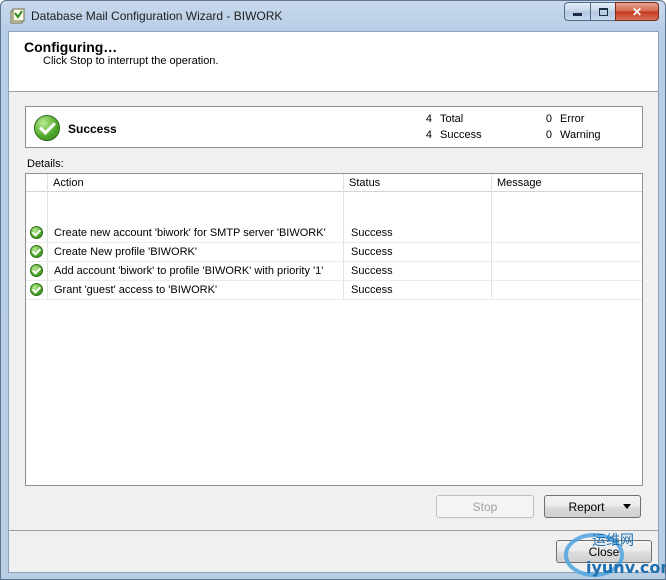 This screenshot has height=580, width=666. Describe the element at coordinates (334, 252) in the screenshot. I see `table-row: Create New profile 'BIWORK' Success` at that location.